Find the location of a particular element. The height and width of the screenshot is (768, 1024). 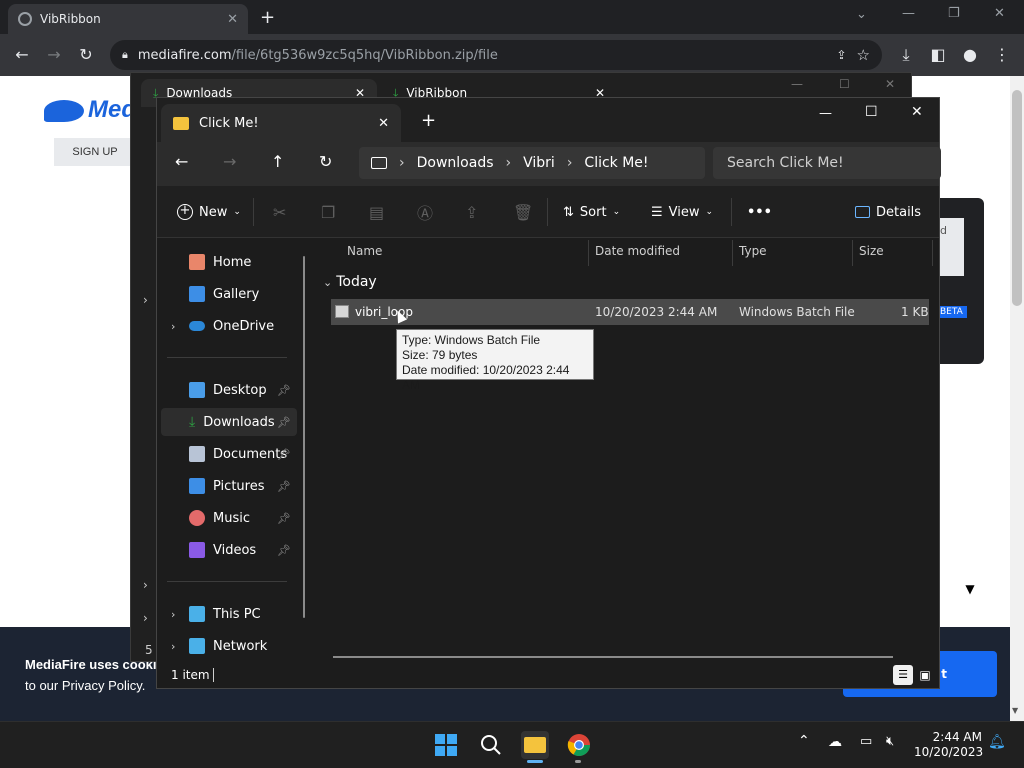

new-button: + New ⌄ is located at coordinates (209, 212).